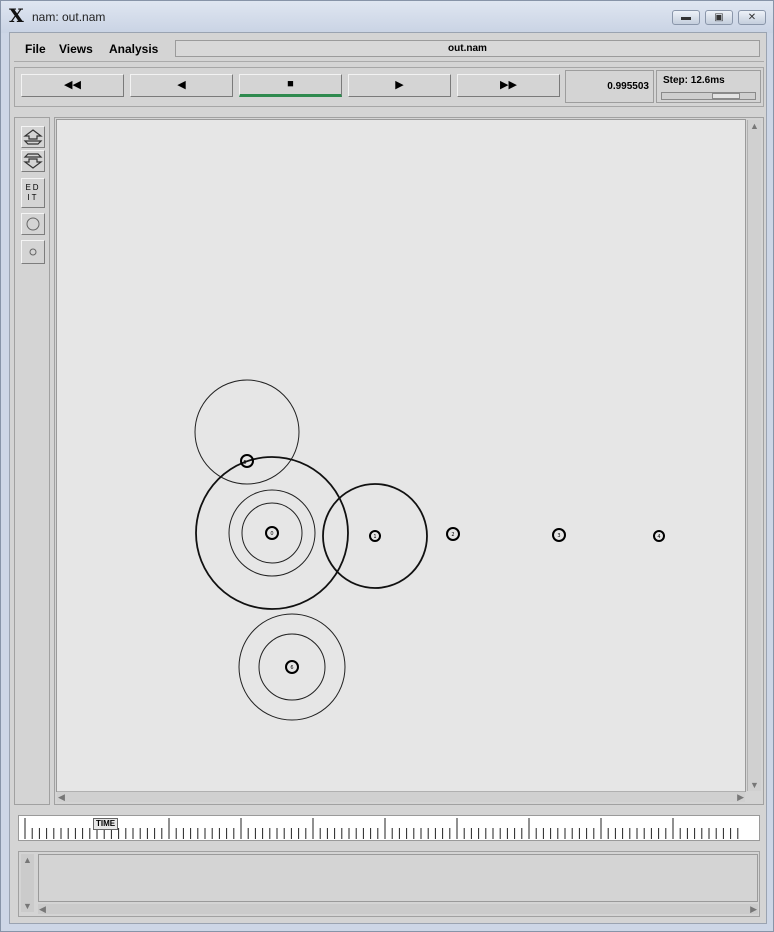  Describe the element at coordinates (42, 909) in the screenshot. I see `message-scroll-left-icon: ◀` at that location.